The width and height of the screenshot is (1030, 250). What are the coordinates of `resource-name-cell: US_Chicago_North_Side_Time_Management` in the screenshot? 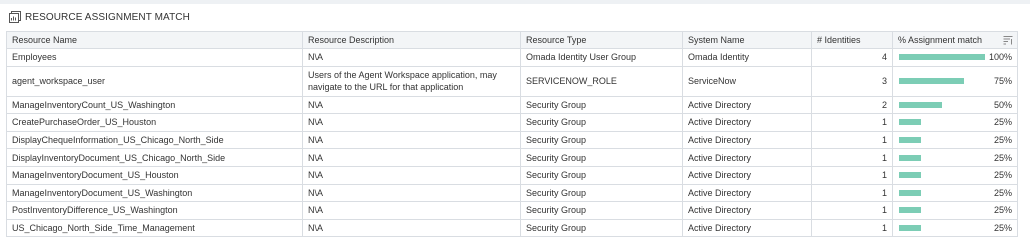 It's located at (154, 228).